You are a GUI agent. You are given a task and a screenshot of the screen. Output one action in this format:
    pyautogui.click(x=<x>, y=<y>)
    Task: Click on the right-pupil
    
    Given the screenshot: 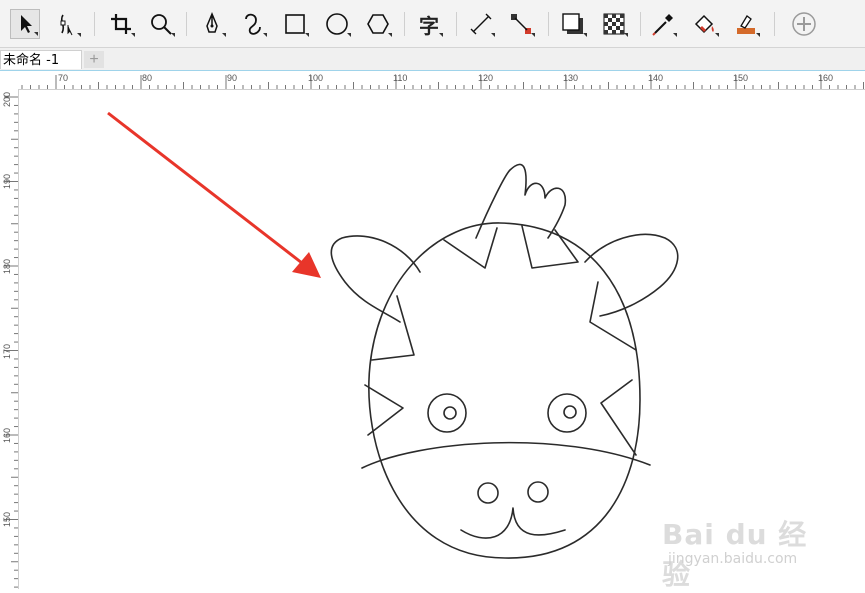 What is the action you would take?
    pyautogui.click(x=570, y=412)
    